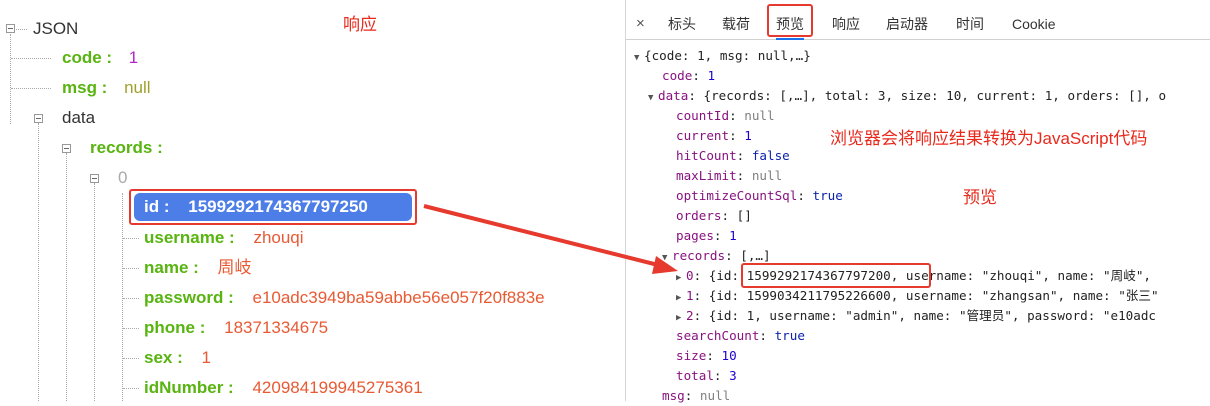  I want to click on preview-code: code: 1, so click(689, 75).